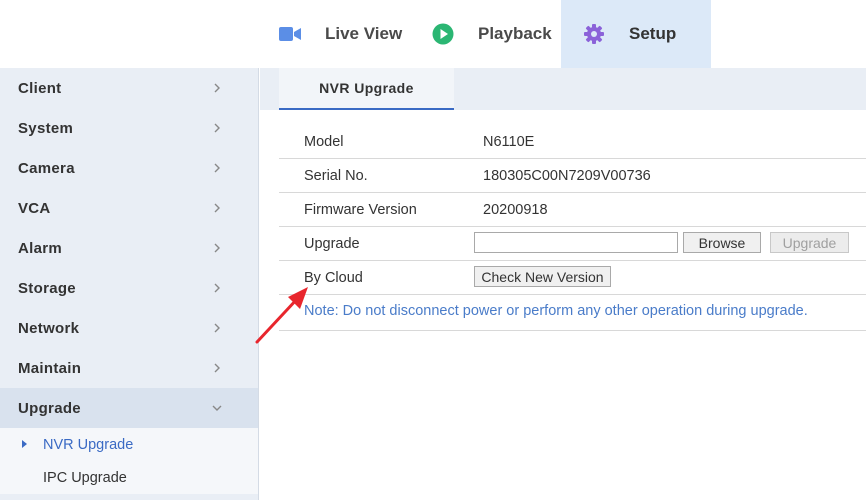  I want to click on play-icon, so click(443, 34).